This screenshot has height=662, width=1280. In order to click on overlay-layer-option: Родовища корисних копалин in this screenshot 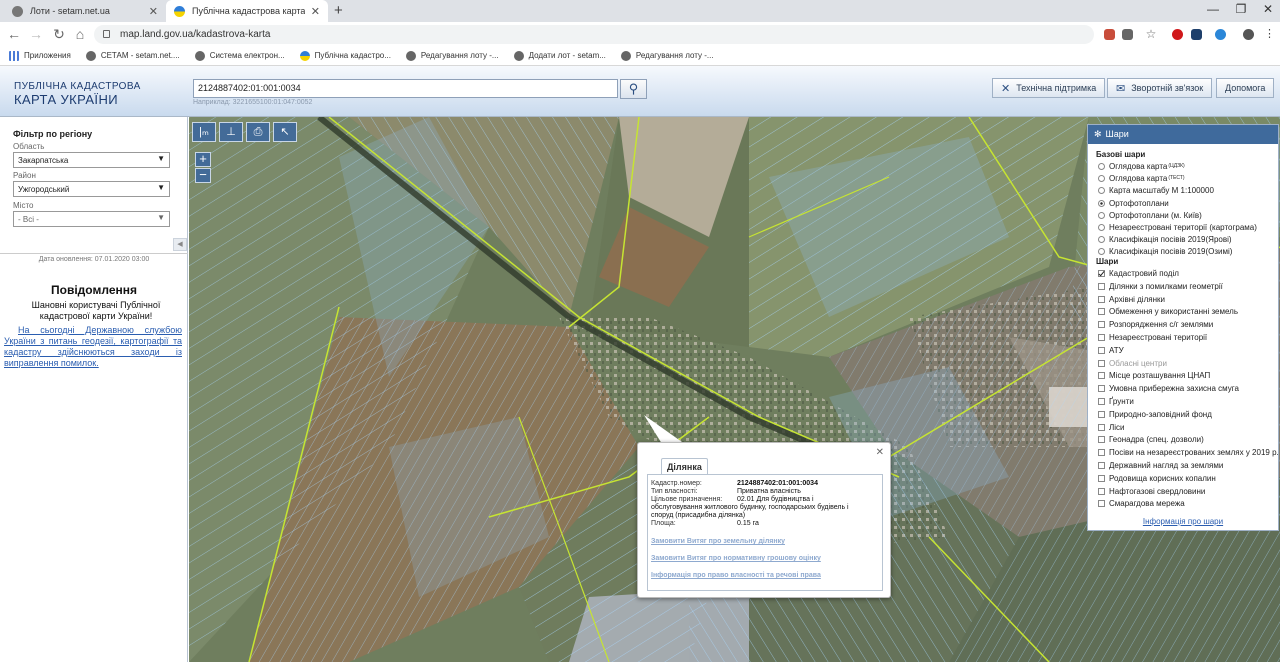, I will do `click(1157, 478)`.